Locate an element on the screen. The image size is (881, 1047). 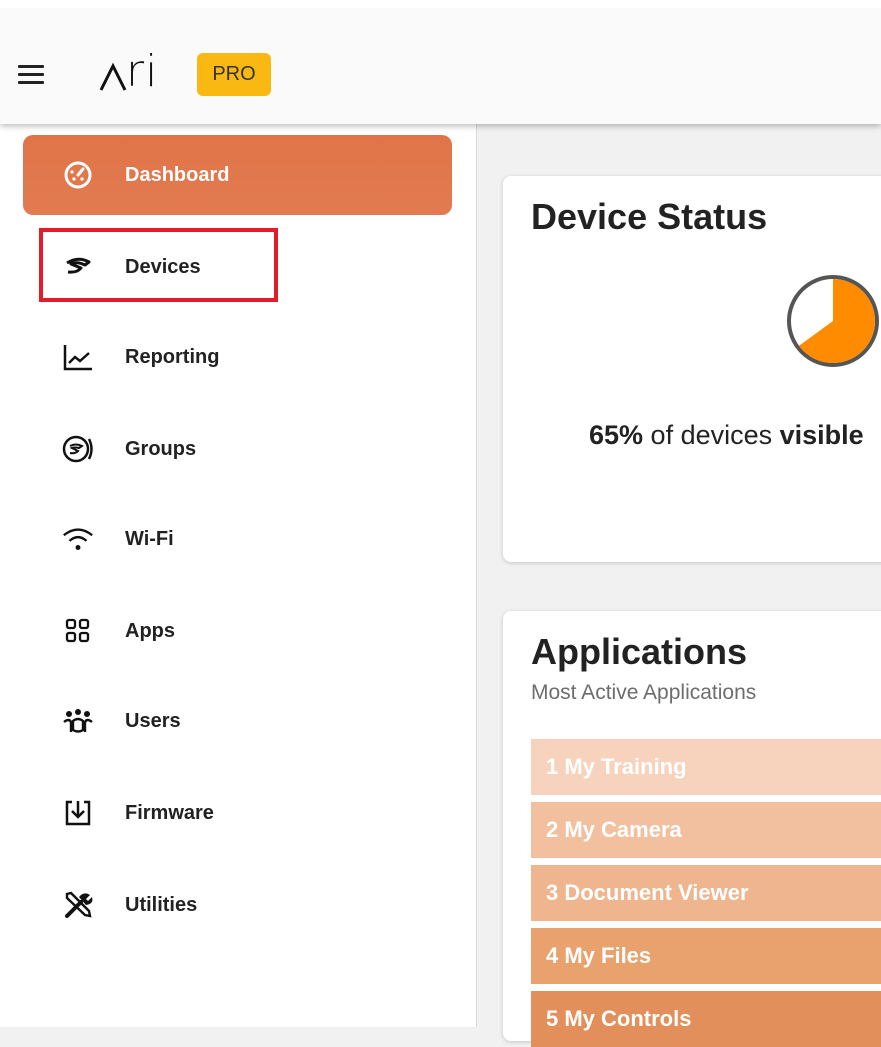
apps-grid-icon is located at coordinates (78, 631).